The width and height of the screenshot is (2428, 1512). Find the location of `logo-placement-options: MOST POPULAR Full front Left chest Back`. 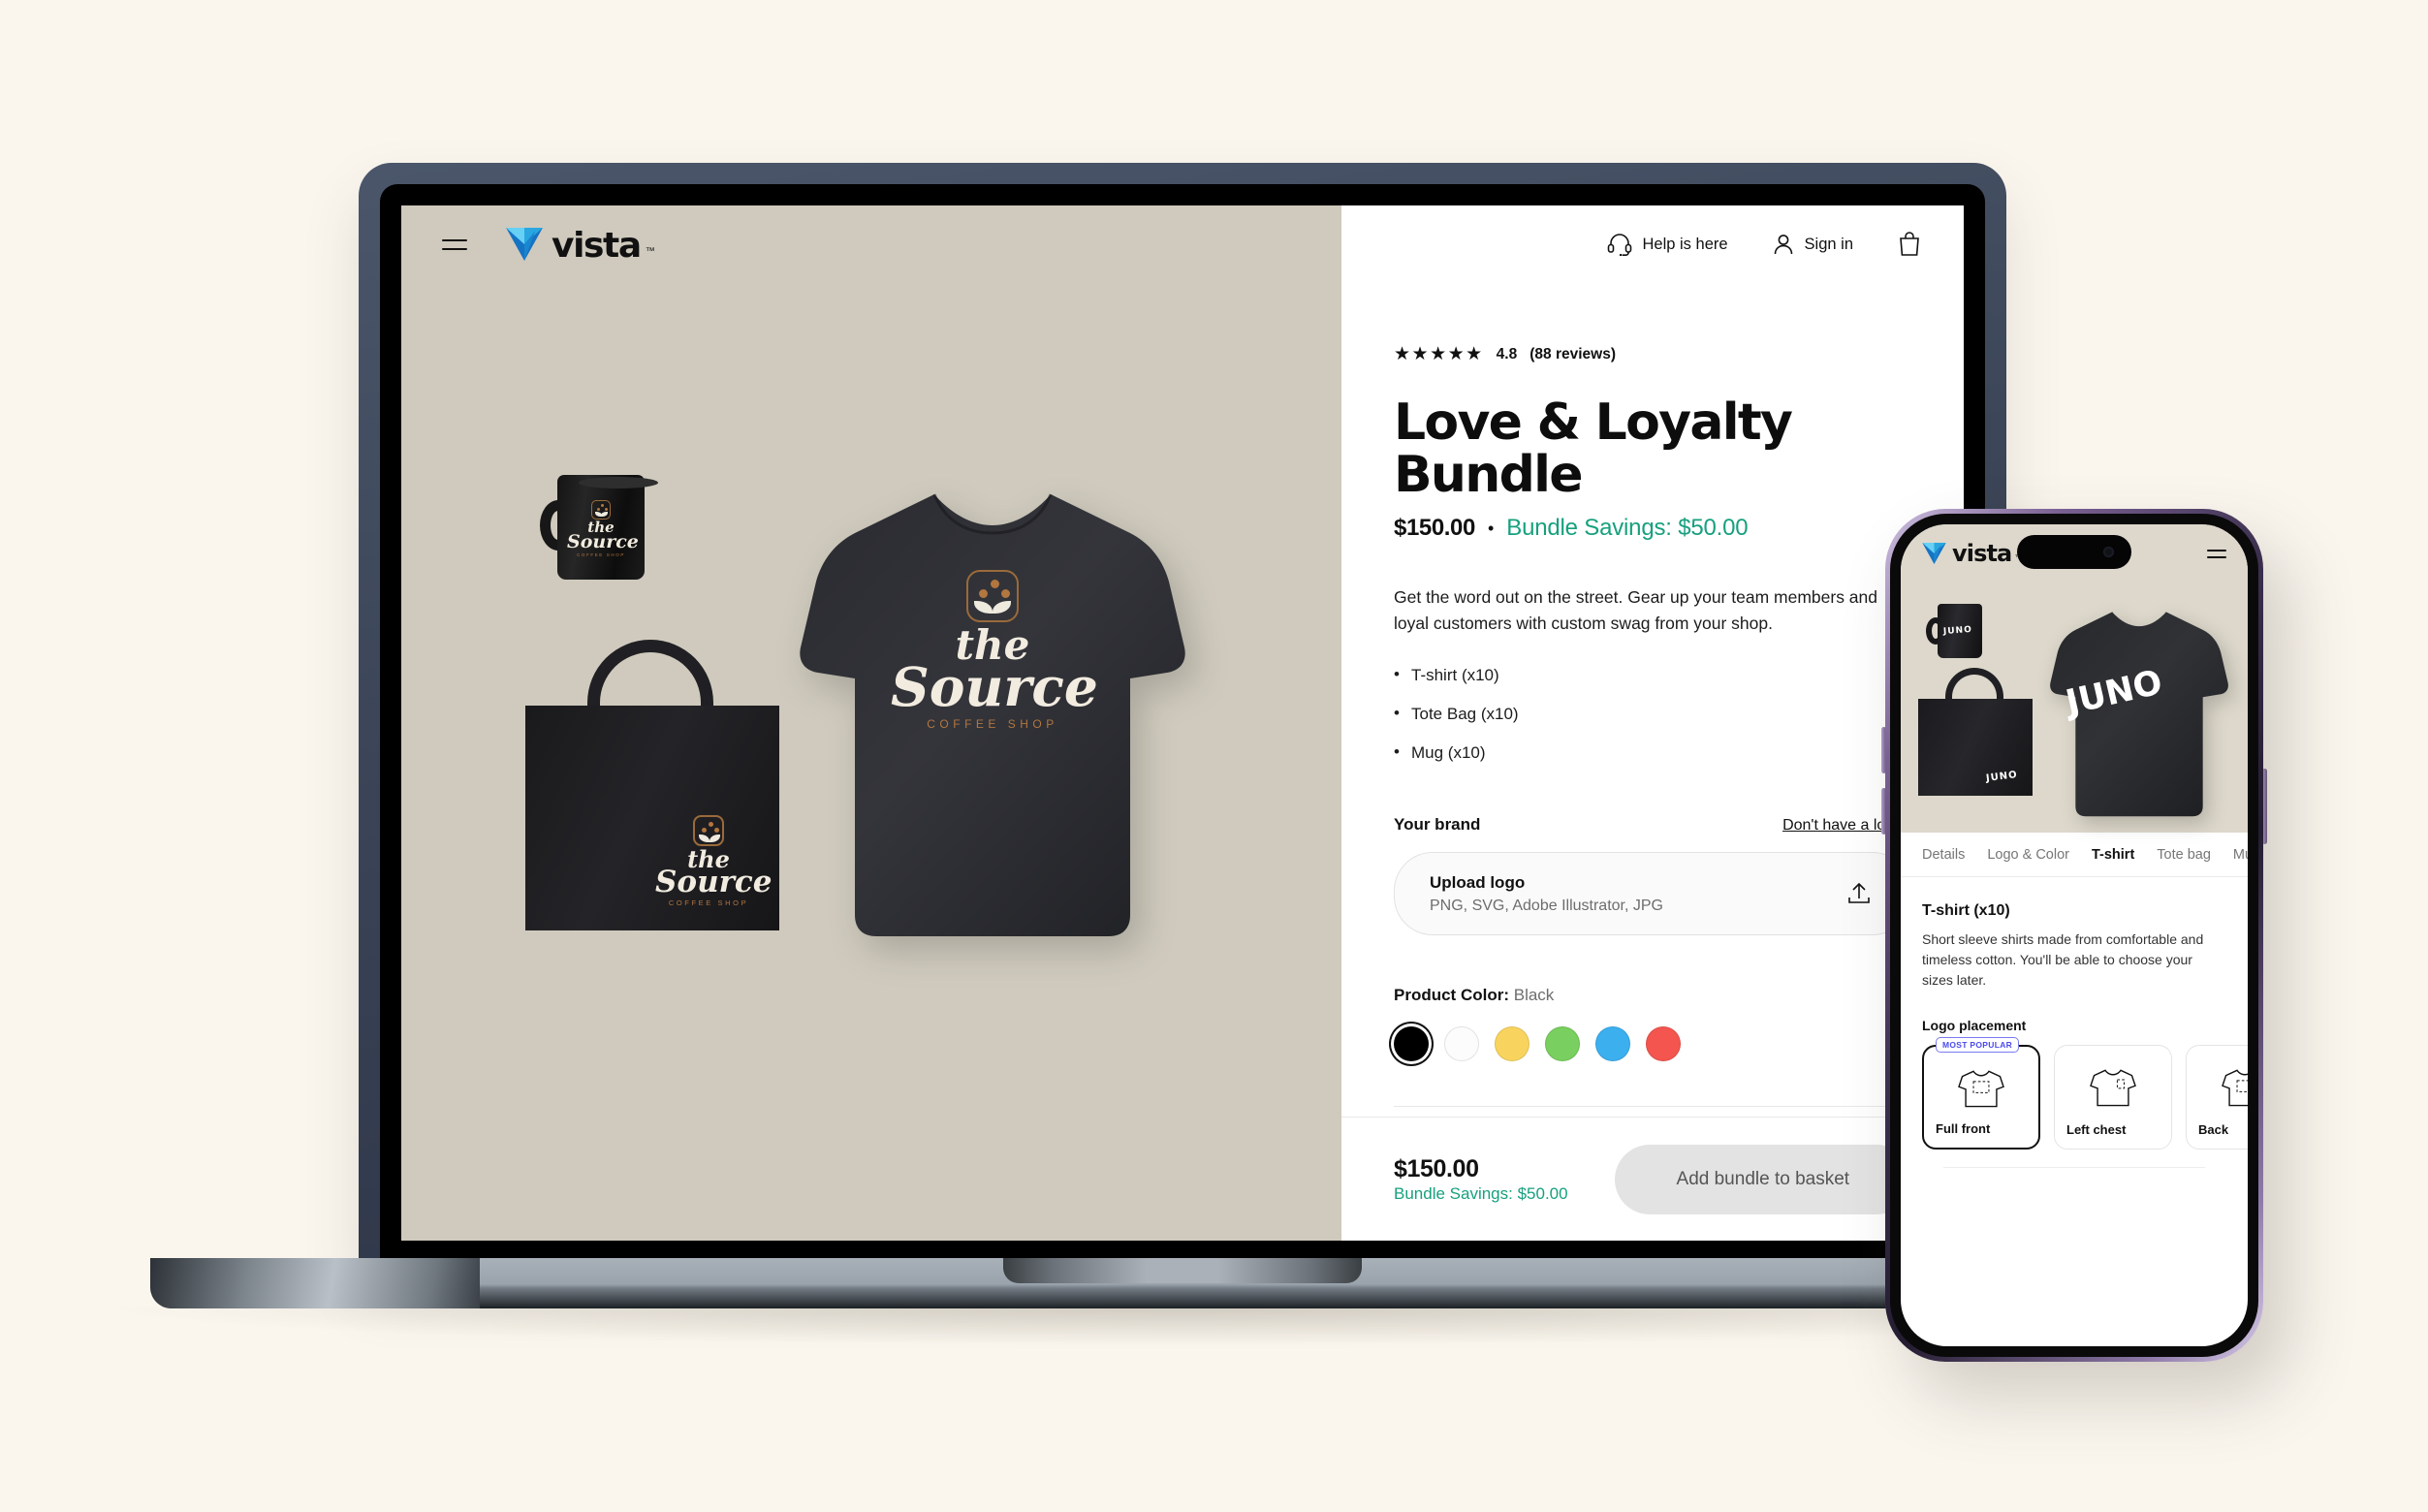

logo-placement-options: MOST POPULAR Full front Left chest Back is located at coordinates (2085, 1093).